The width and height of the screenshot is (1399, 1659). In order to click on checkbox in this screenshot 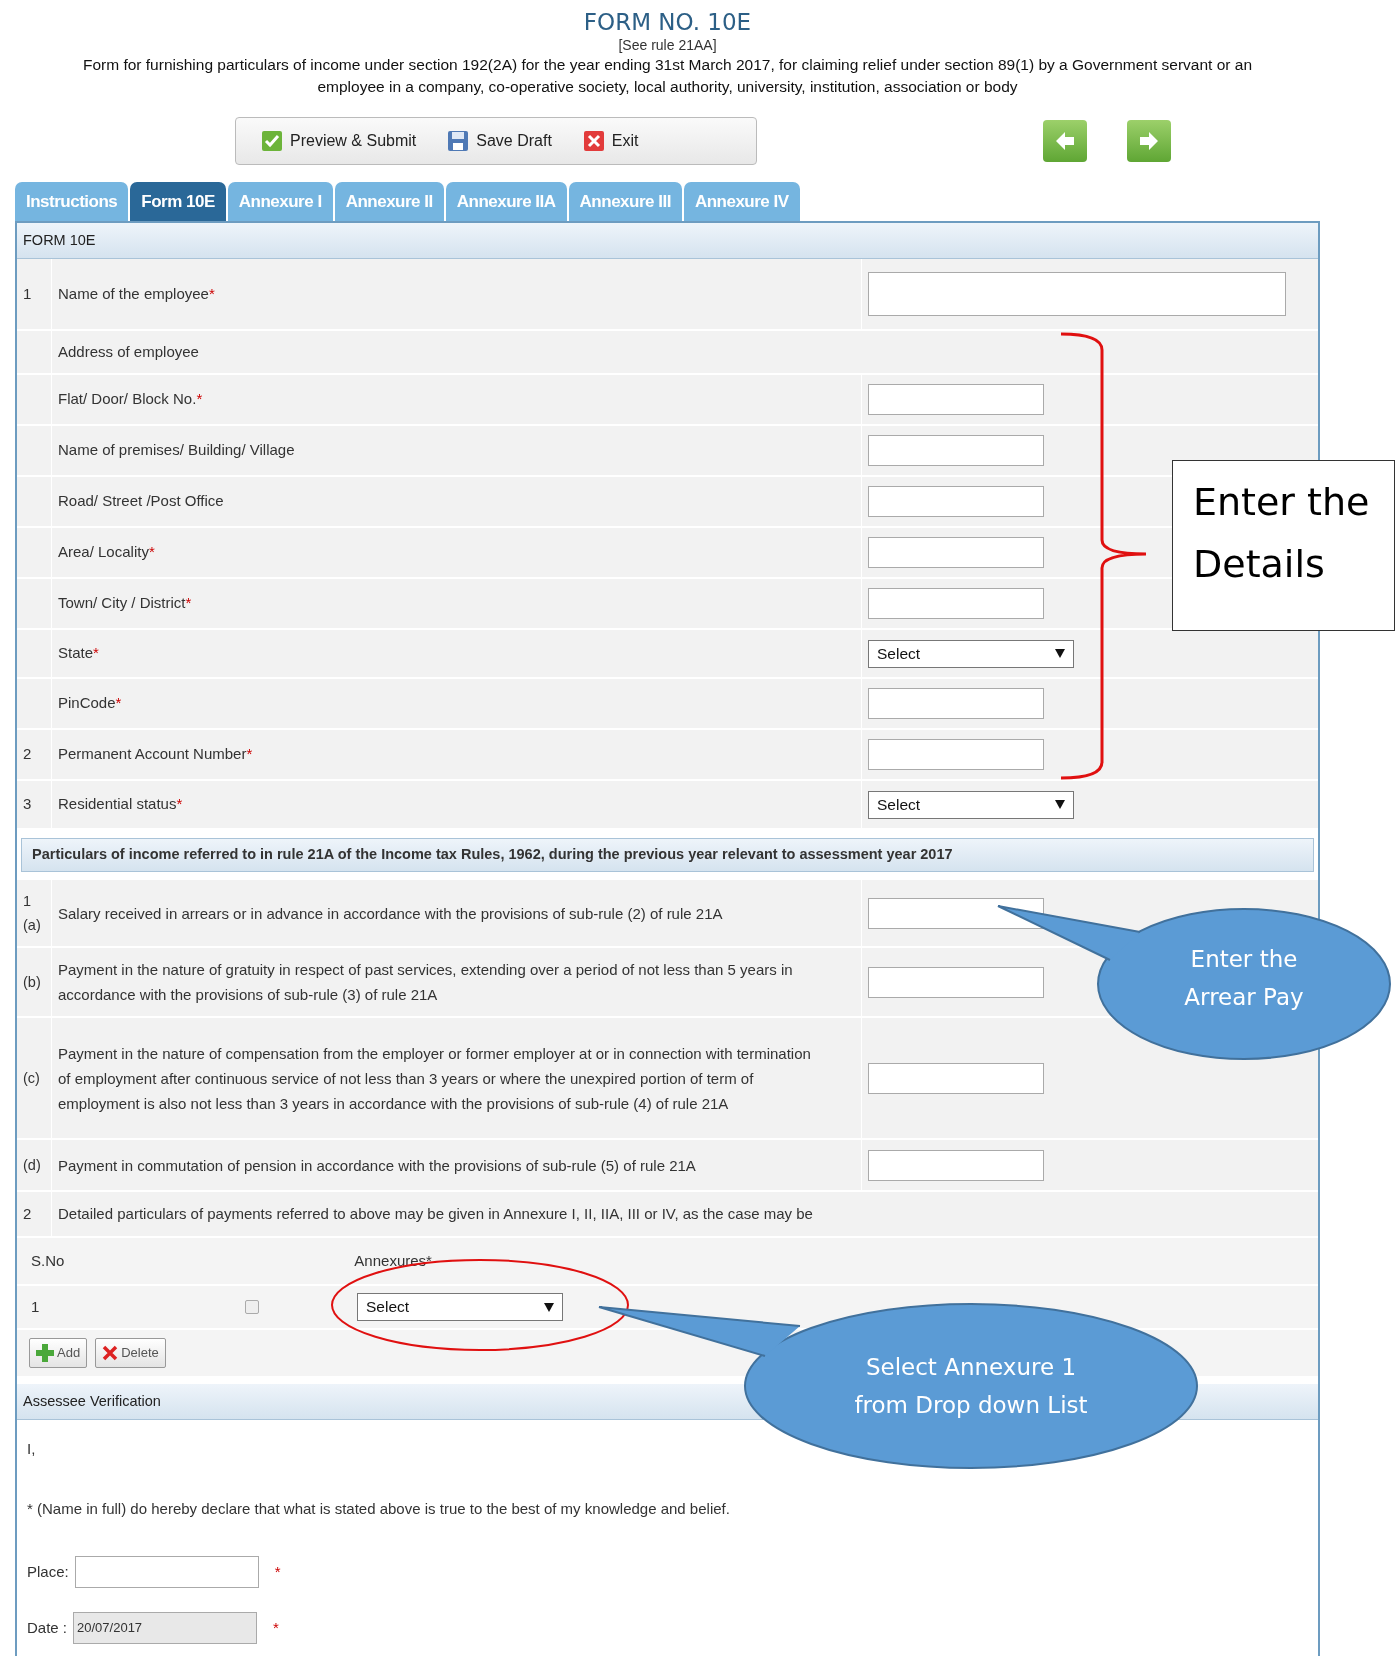, I will do `click(252, 1307)`.